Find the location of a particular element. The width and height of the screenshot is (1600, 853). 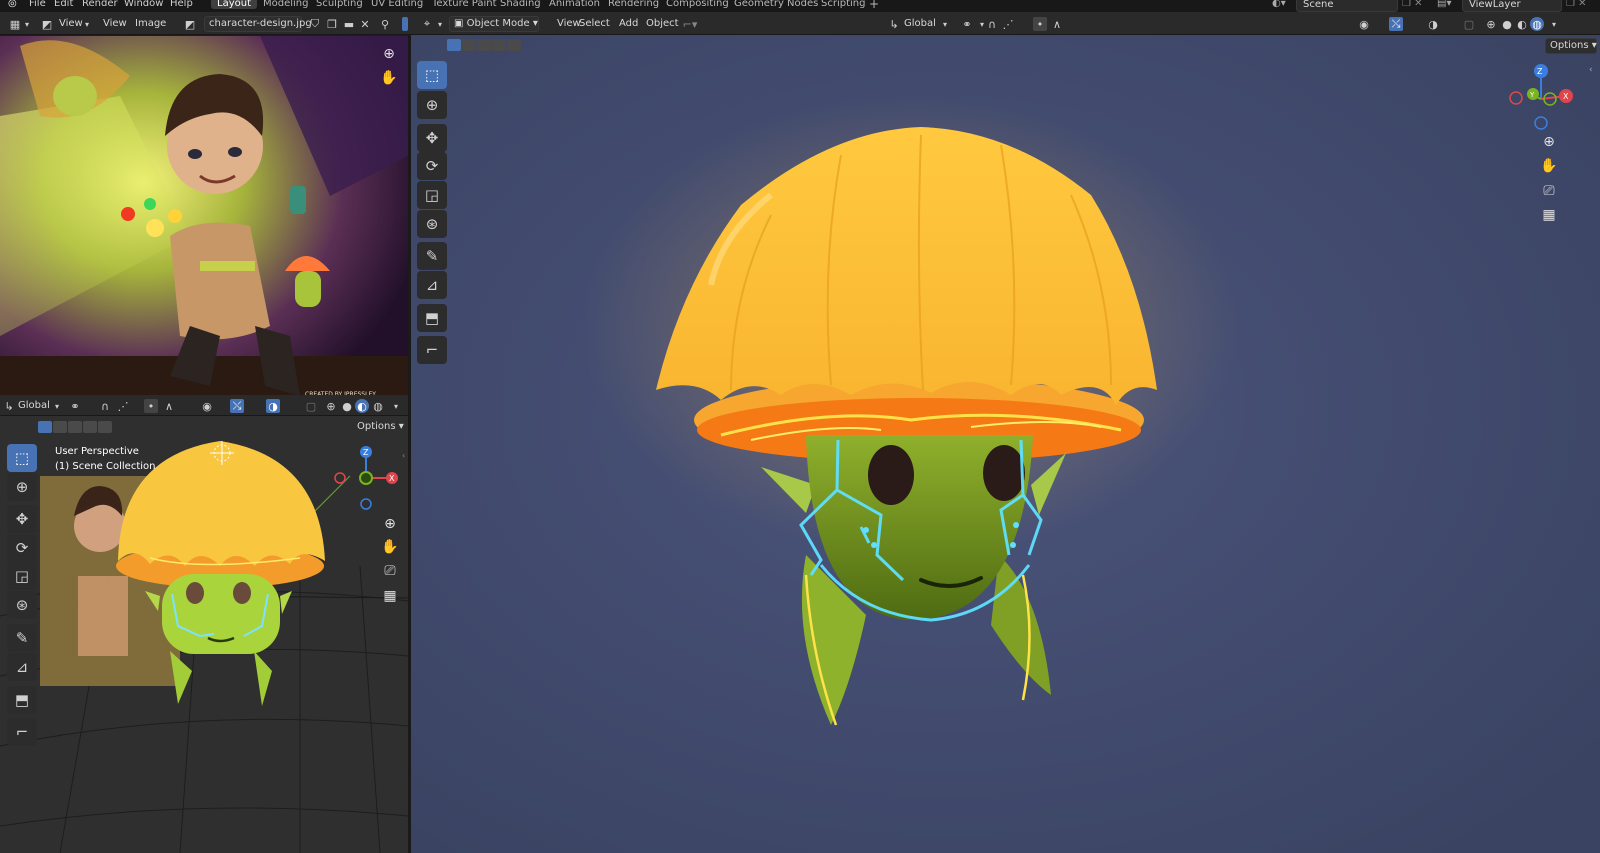

orientation-dropdown: Global is located at coordinates (920, 23).